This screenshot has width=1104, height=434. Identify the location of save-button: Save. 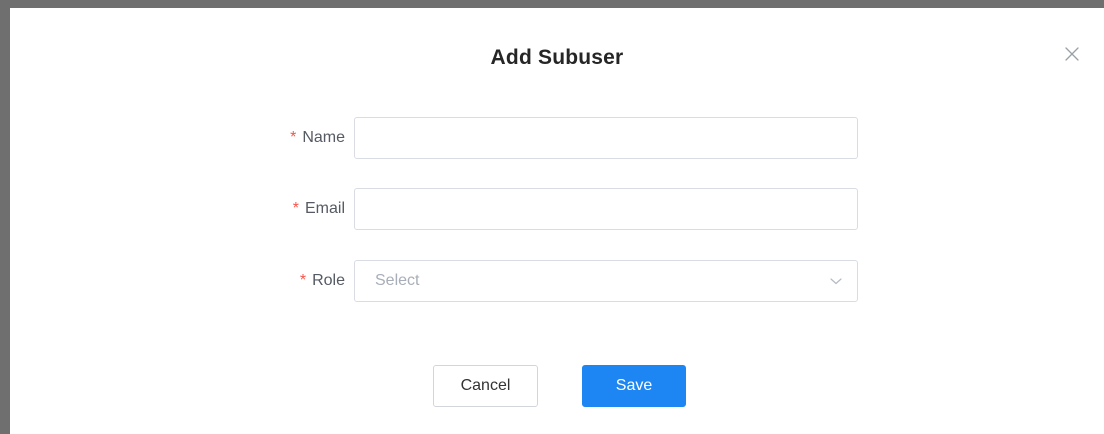
(634, 386).